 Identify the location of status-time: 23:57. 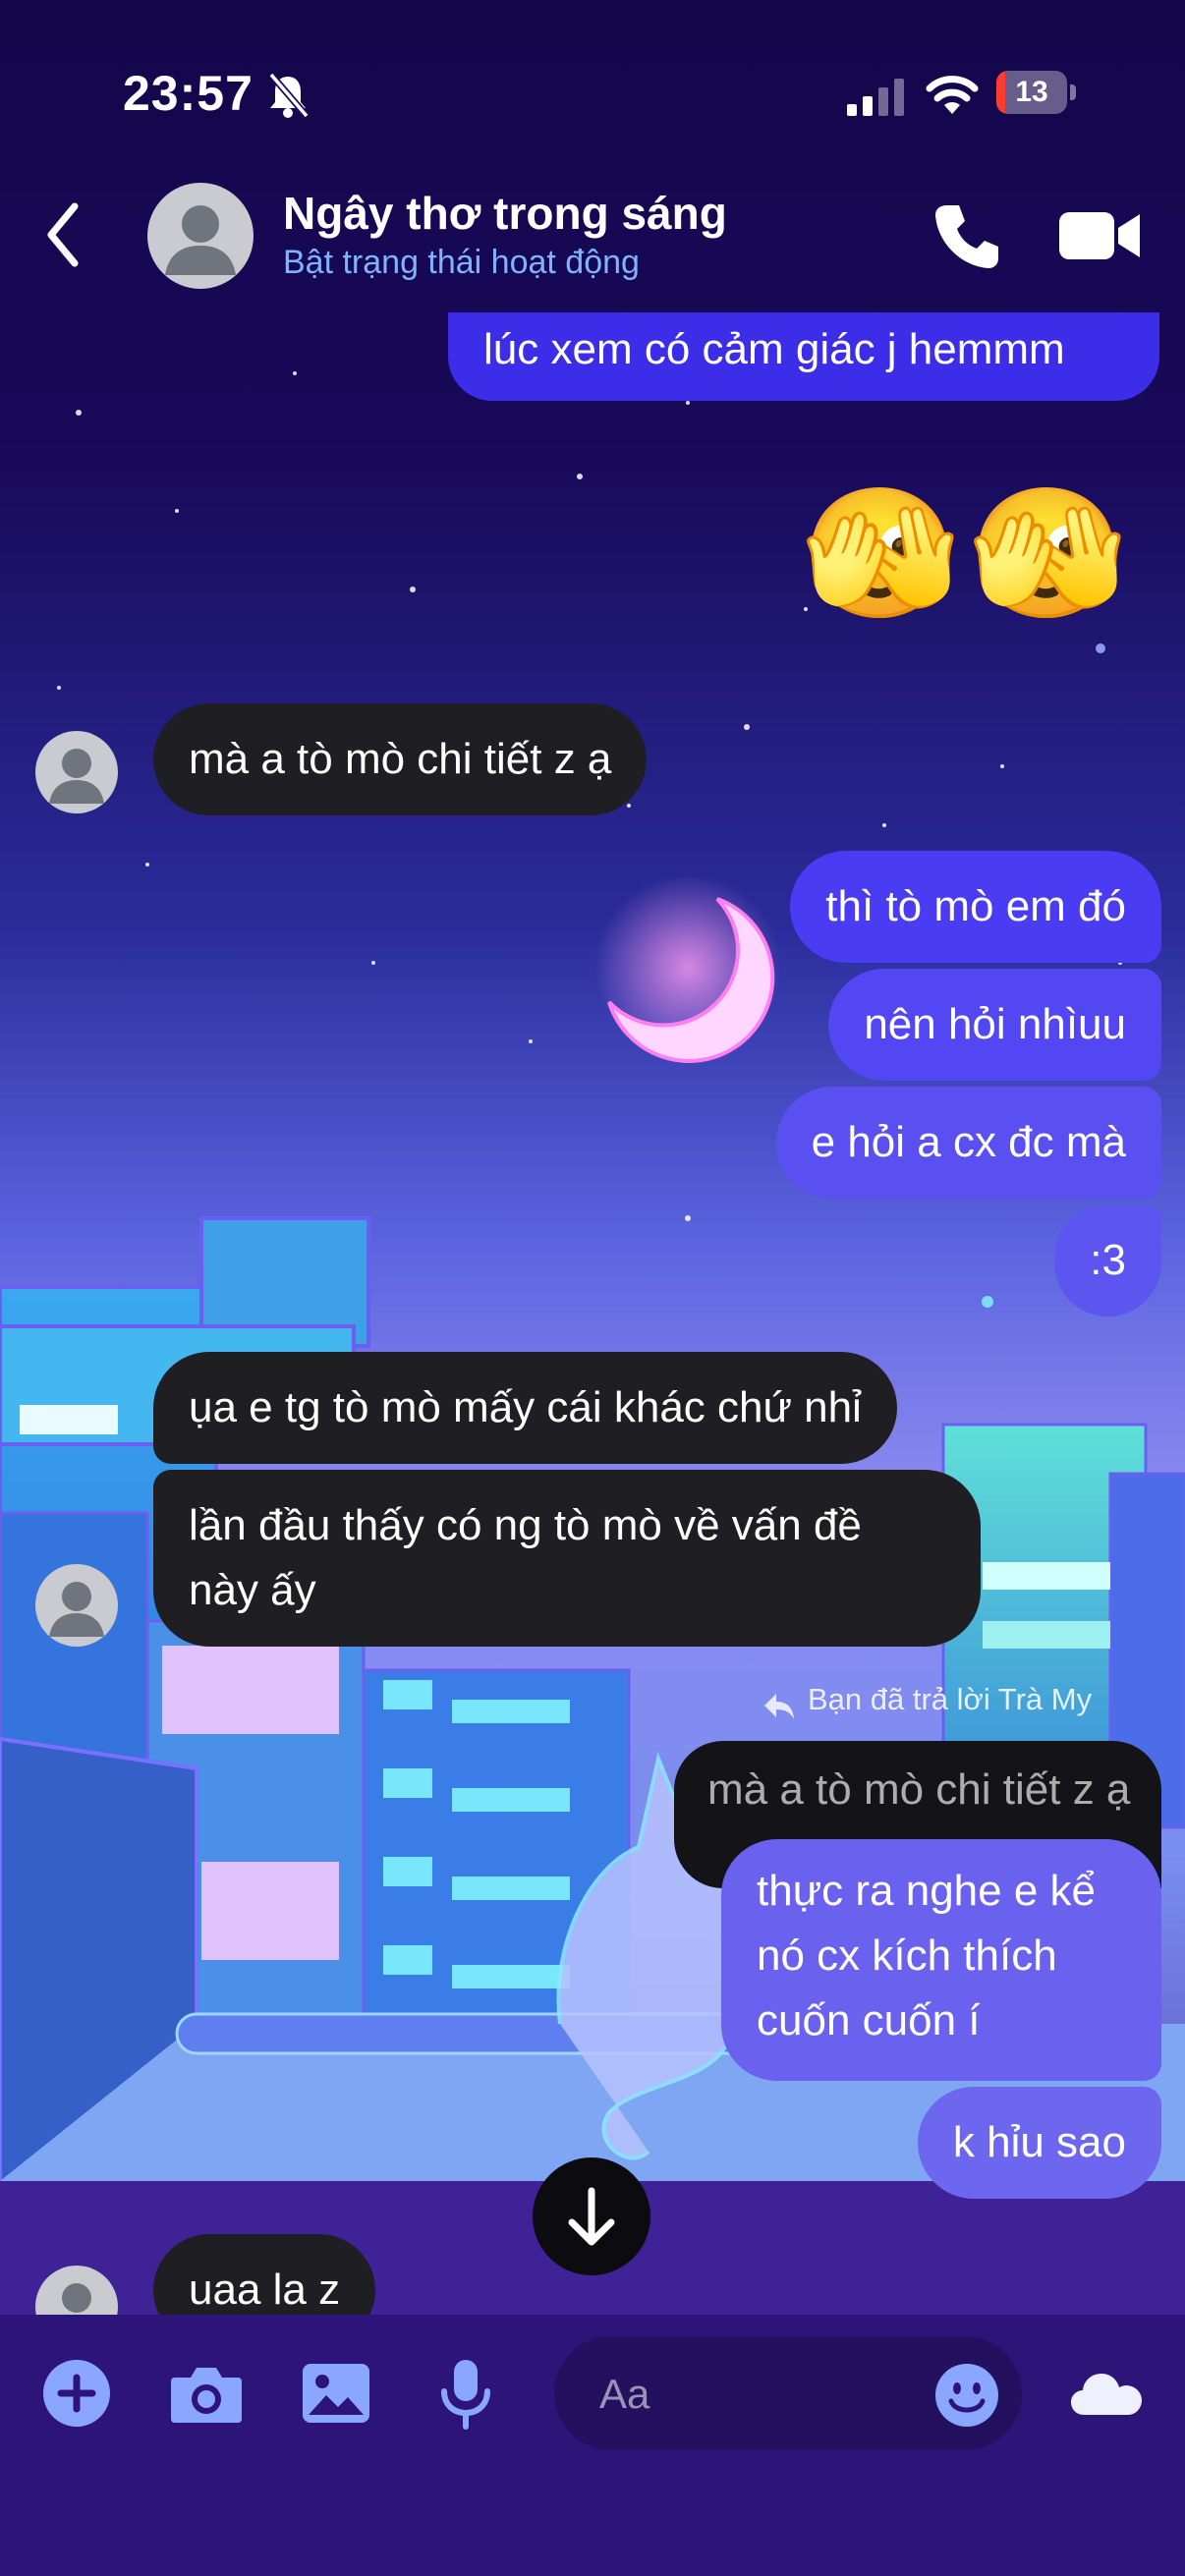
(189, 93).